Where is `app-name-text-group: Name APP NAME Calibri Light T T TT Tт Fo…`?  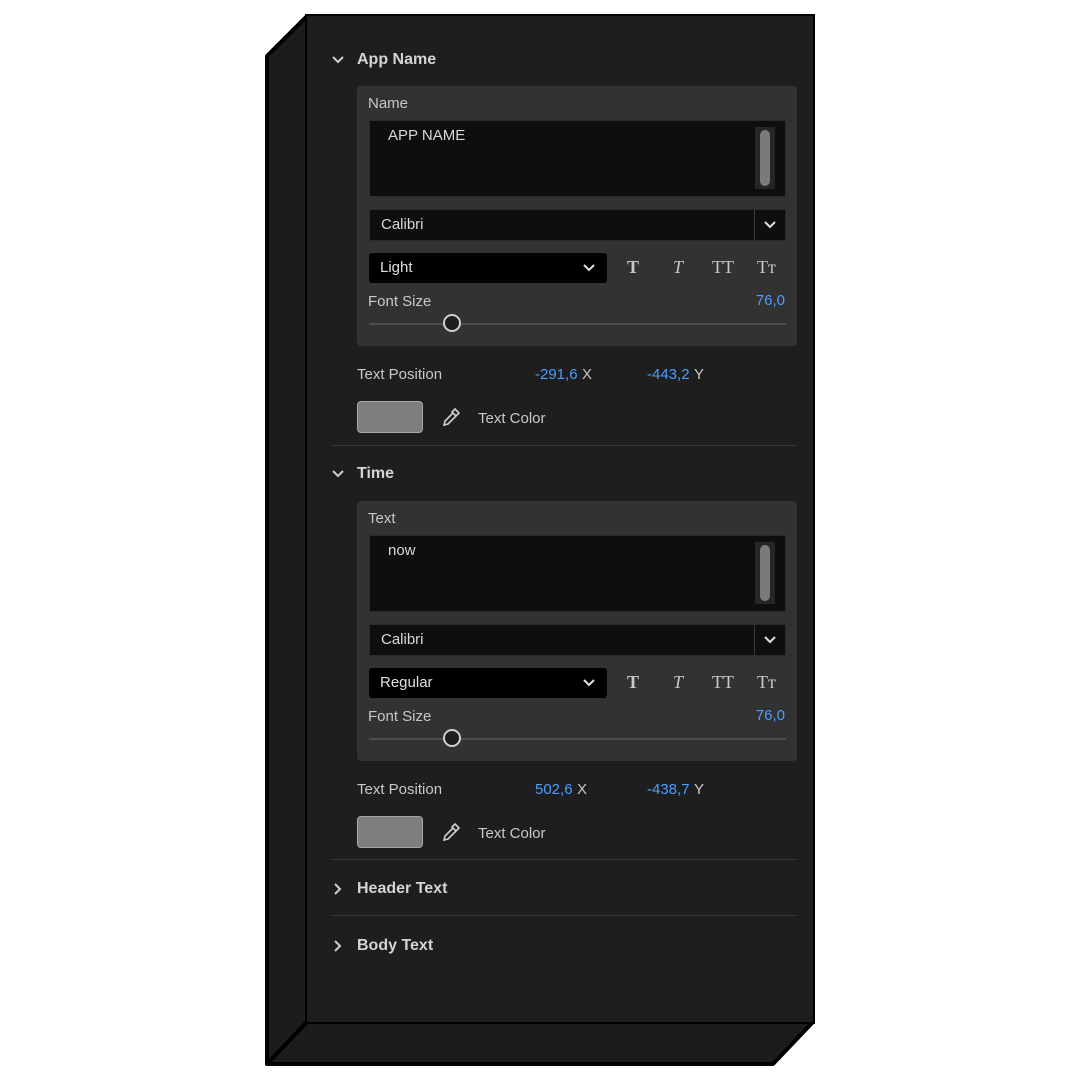
app-name-text-group: Name APP NAME Calibri Light T T TT Tт Fo… is located at coordinates (577, 216).